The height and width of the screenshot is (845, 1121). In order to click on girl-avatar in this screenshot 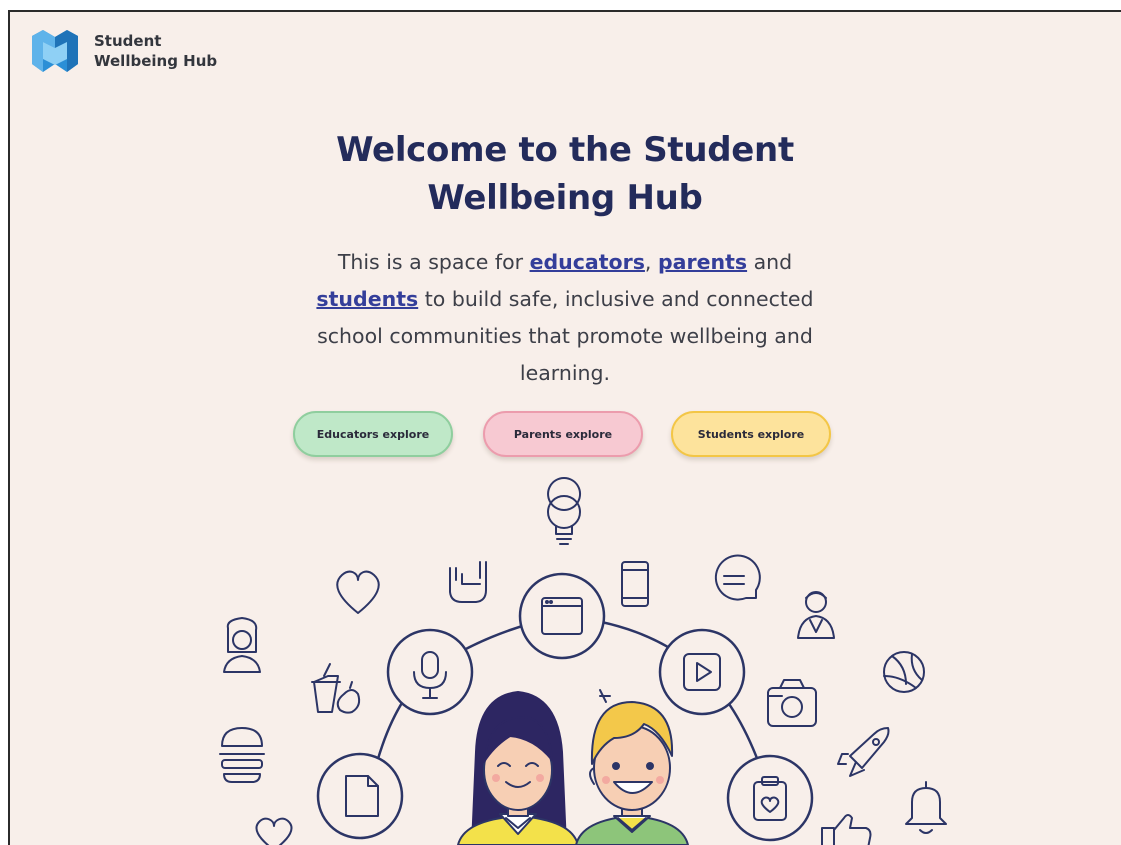, I will do `click(518, 768)`.